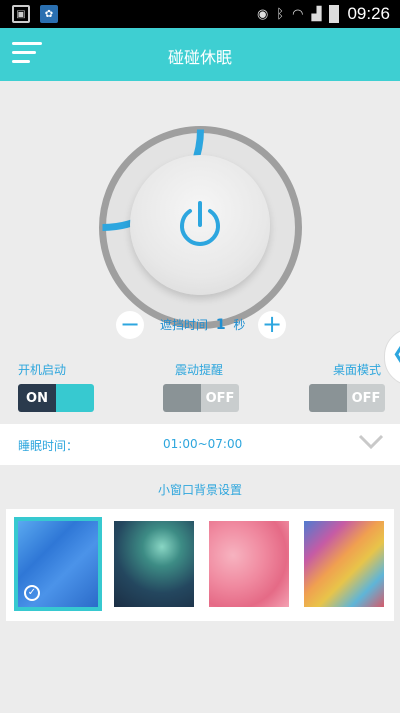  What do you see at coordinates (199, 57) in the screenshot?
I see `page-title: 碰碰休眠` at bounding box center [199, 57].